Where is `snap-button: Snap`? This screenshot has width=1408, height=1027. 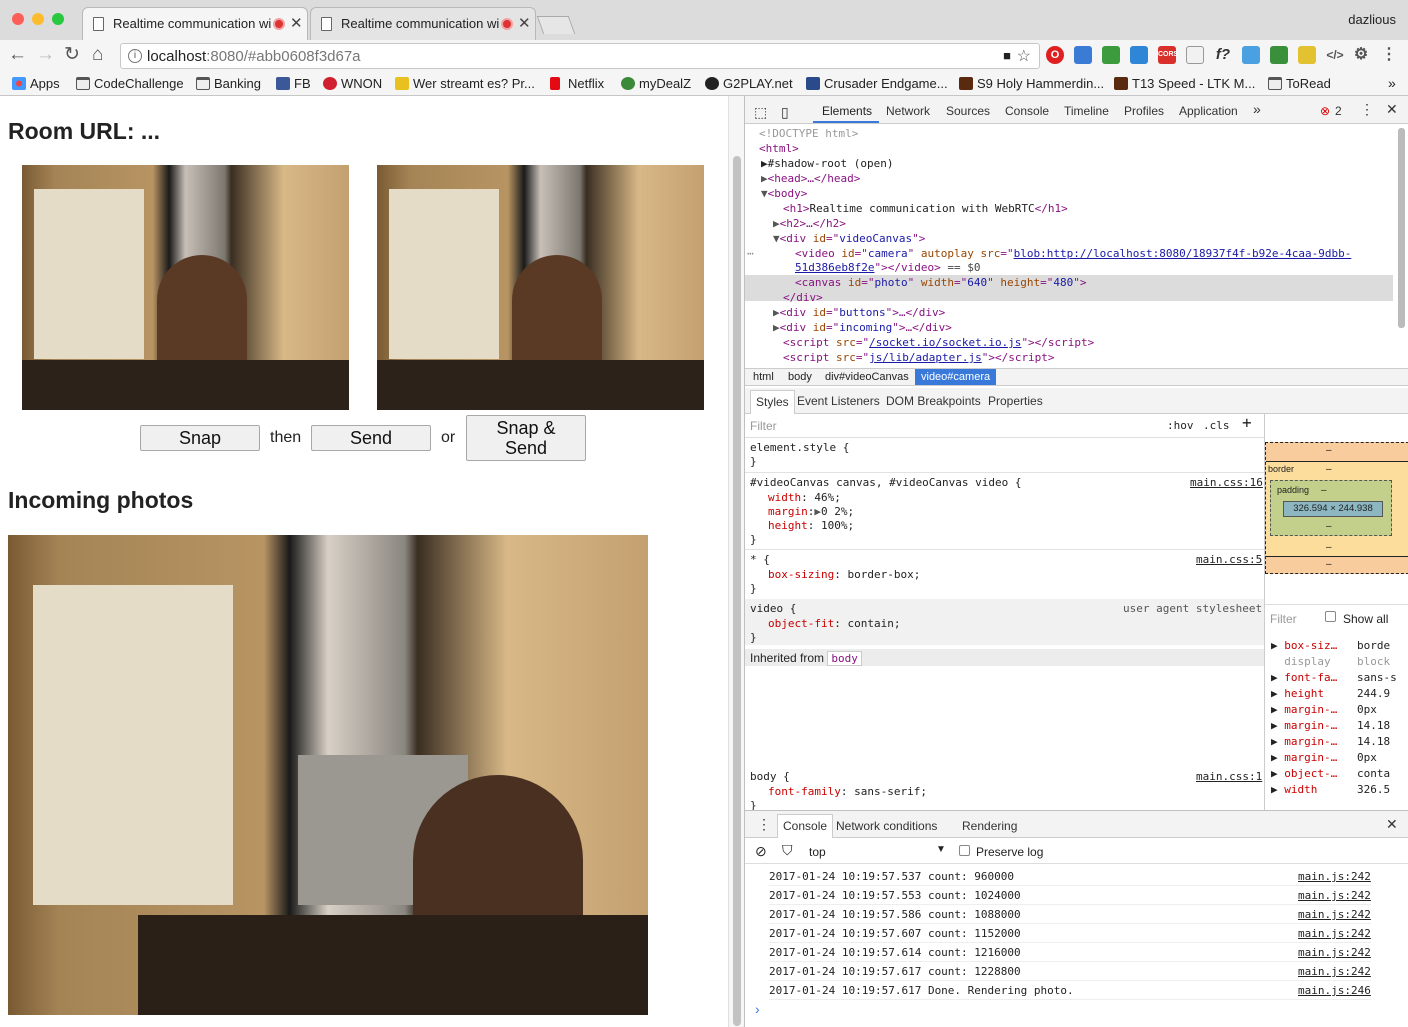 snap-button: Snap is located at coordinates (200, 438).